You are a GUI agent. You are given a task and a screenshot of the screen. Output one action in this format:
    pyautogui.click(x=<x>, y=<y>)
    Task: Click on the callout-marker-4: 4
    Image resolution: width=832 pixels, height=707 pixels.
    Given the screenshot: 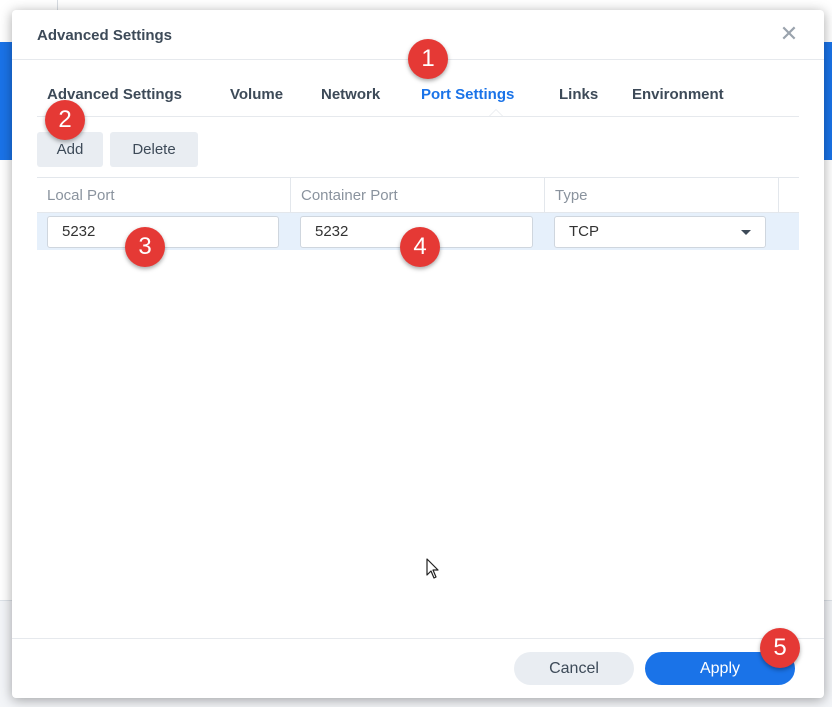 What is the action you would take?
    pyautogui.click(x=420, y=247)
    